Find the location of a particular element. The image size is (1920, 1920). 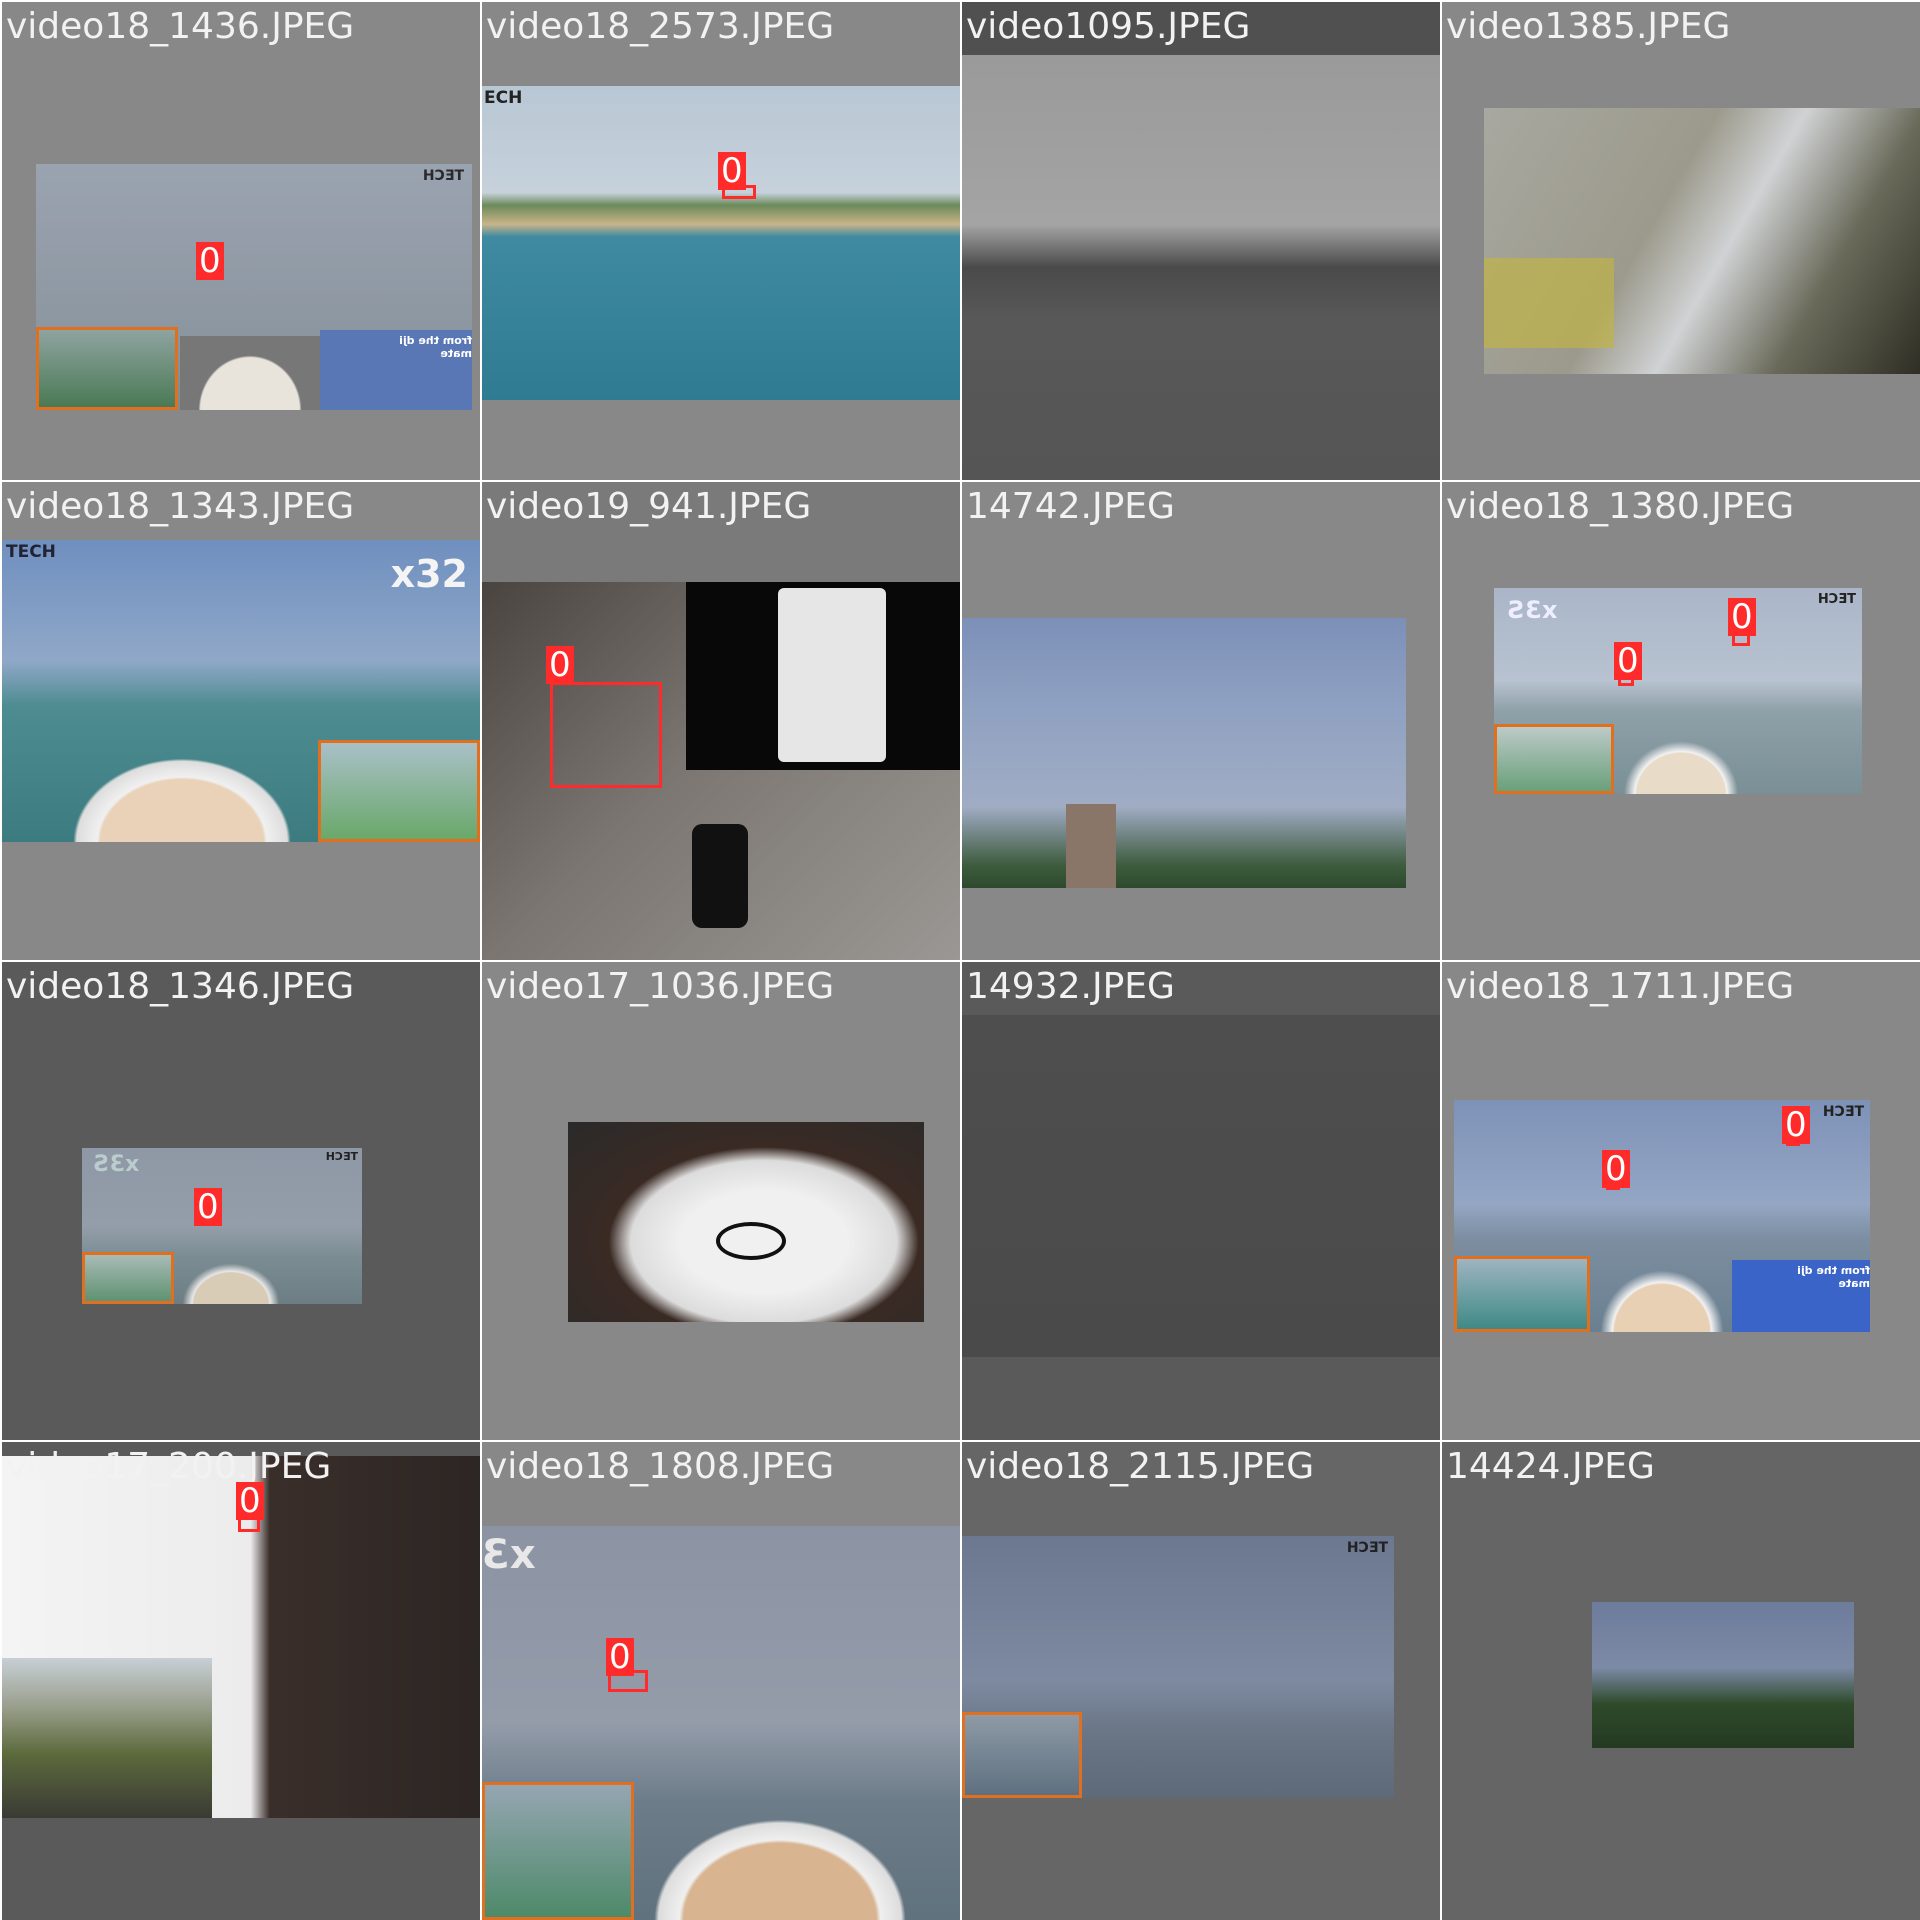

tile-caption: 14932.JPEG is located at coordinates (1070, 986).